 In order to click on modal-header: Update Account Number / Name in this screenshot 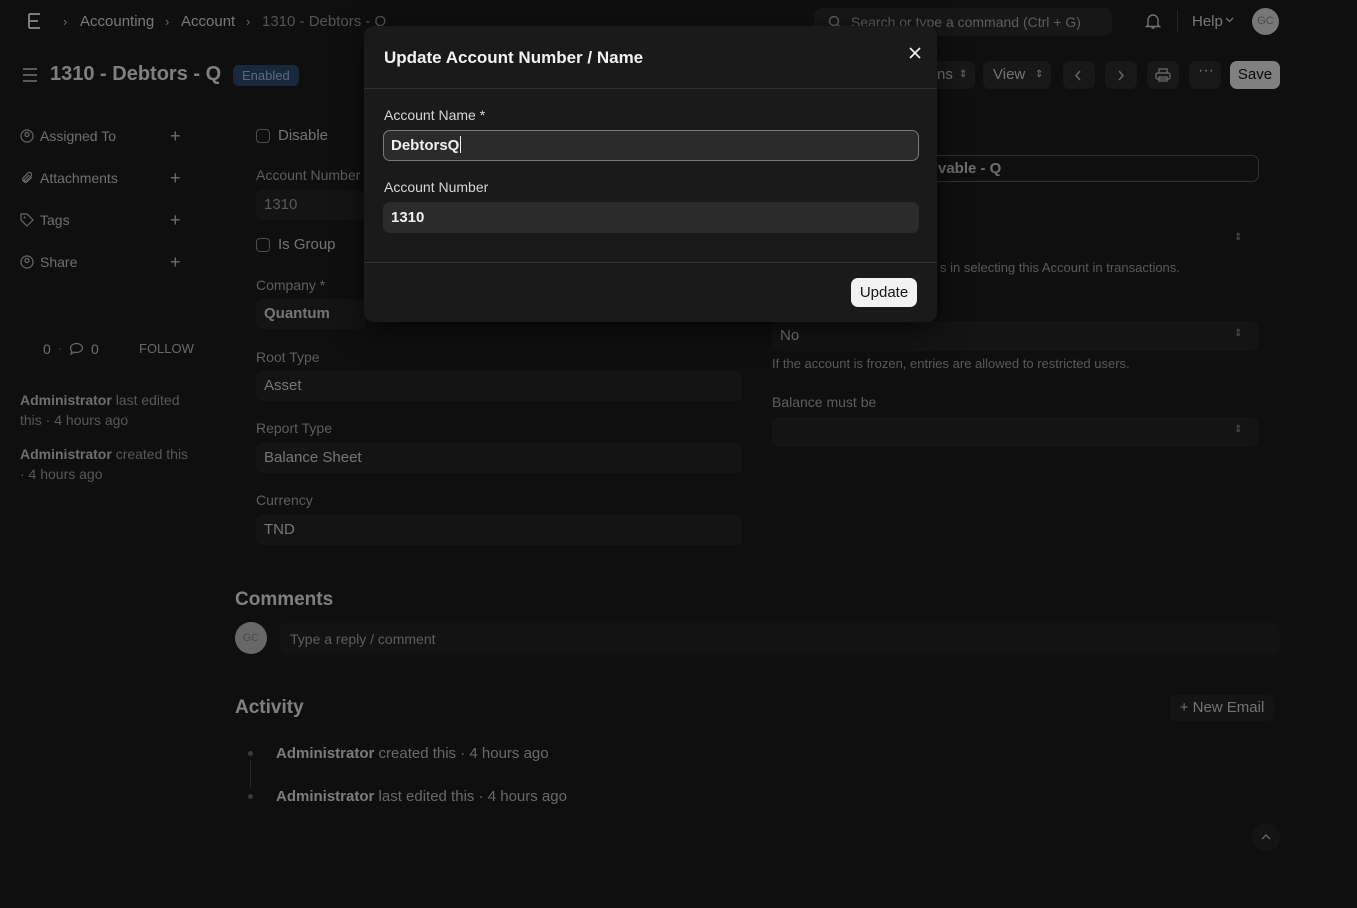, I will do `click(650, 57)`.